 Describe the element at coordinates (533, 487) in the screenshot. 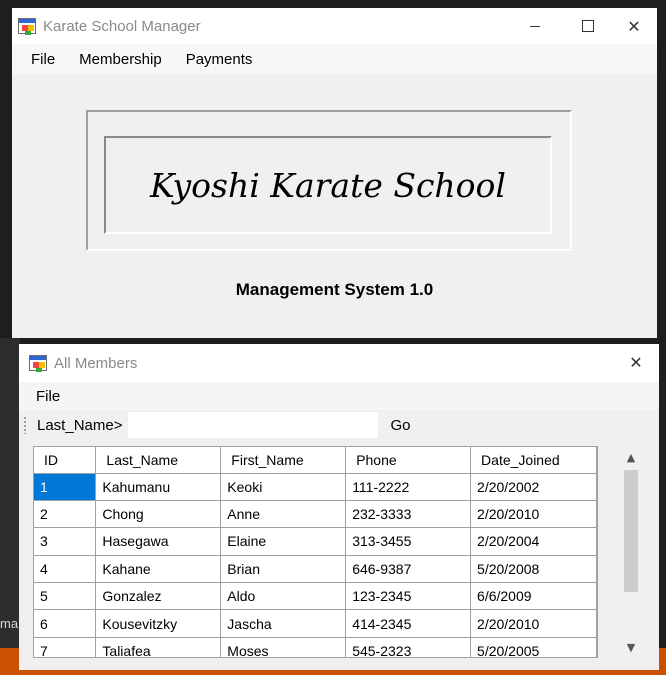

I see `cell-date-joined: 2/20/2002` at that location.